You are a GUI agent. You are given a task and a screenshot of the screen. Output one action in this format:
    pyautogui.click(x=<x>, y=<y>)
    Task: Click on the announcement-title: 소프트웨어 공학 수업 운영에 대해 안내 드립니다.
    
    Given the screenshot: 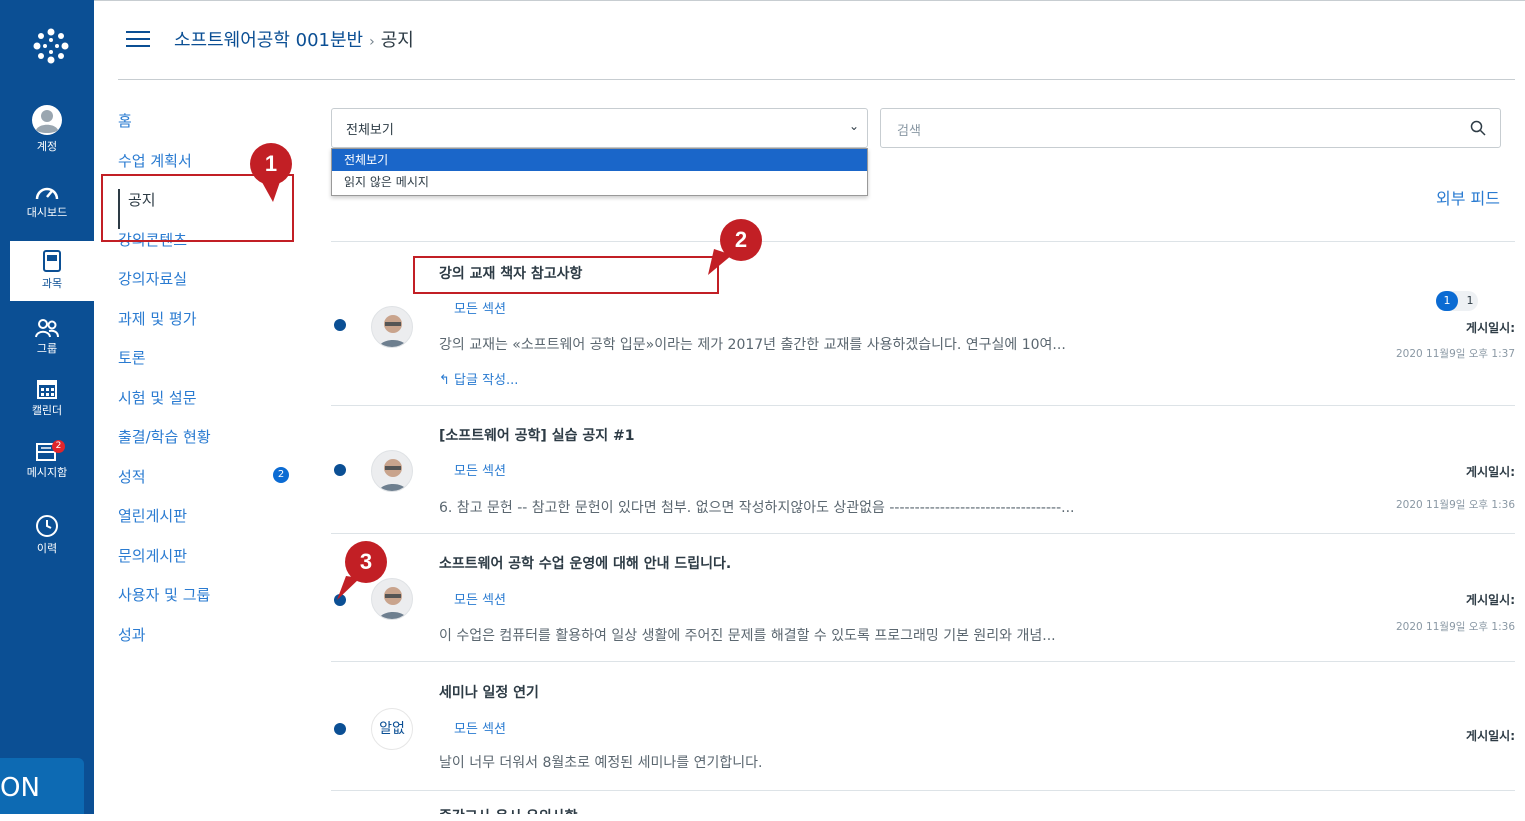 What is the action you would take?
    pyautogui.click(x=585, y=563)
    